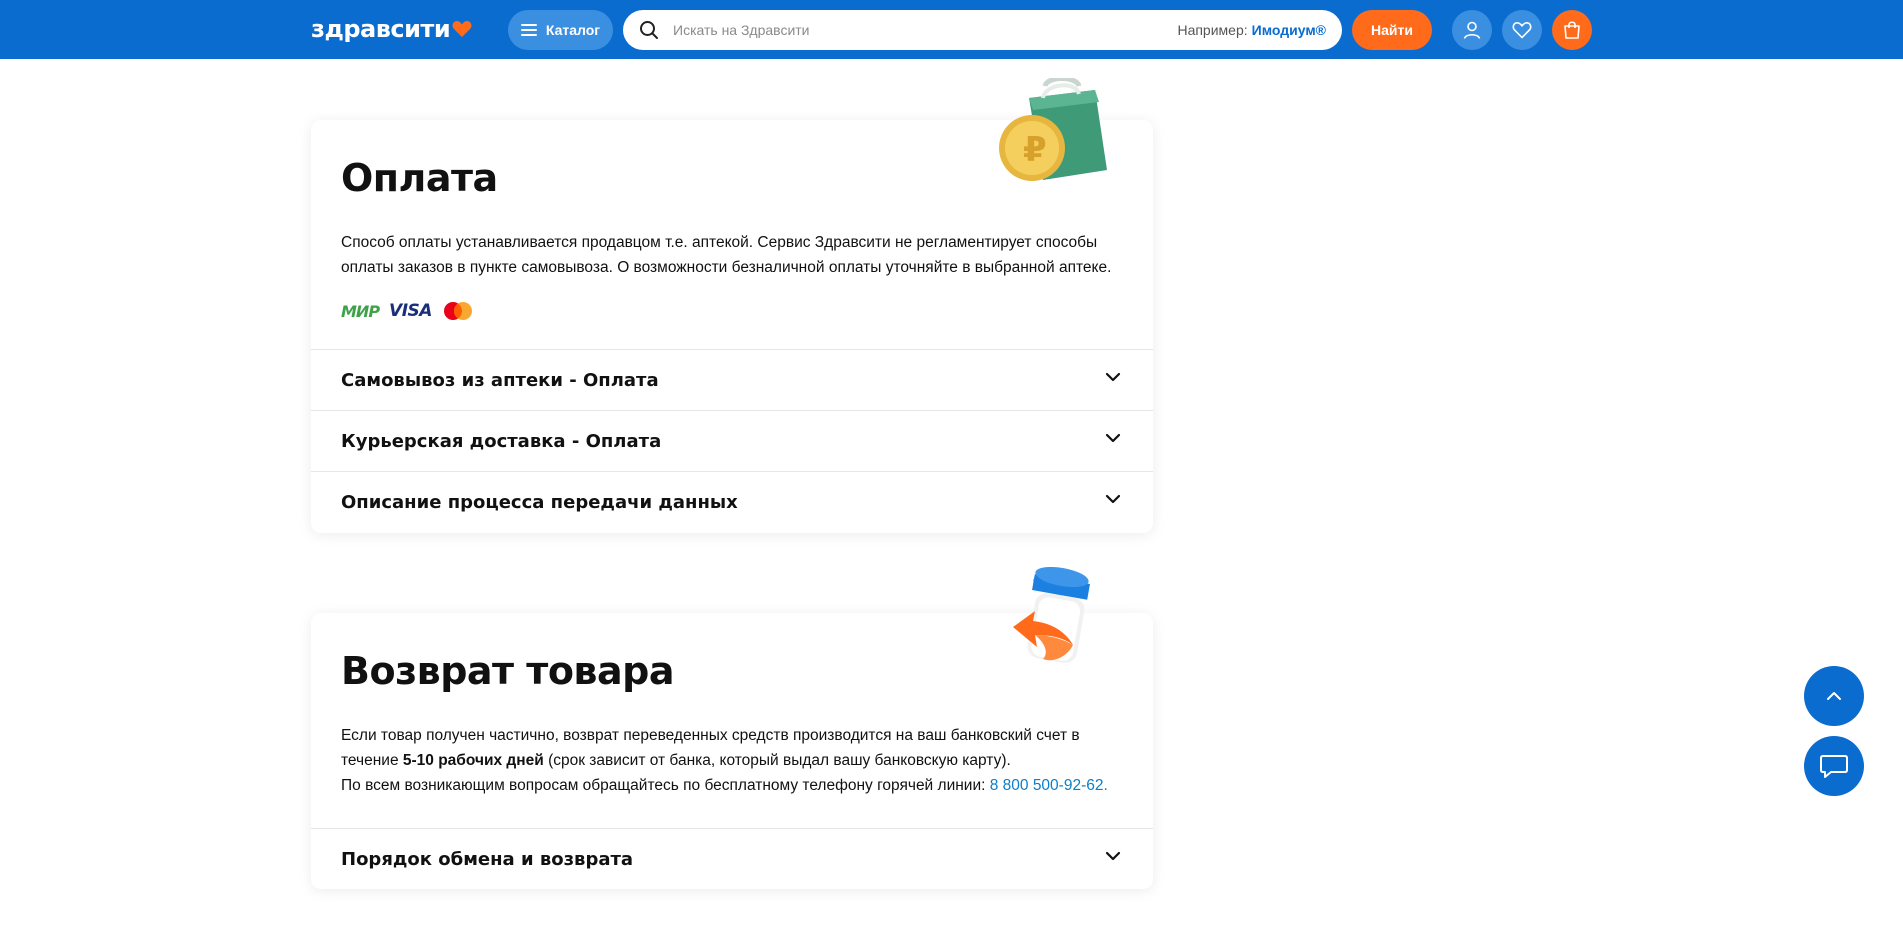 The image size is (1903, 927). Describe the element at coordinates (462, 29) in the screenshot. I see `heart-logo-icon` at that location.